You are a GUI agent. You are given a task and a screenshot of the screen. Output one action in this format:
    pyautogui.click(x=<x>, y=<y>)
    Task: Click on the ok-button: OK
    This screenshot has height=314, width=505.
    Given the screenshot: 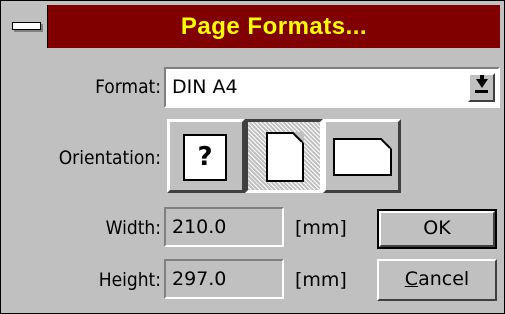 What is the action you would take?
    pyautogui.click(x=437, y=229)
    